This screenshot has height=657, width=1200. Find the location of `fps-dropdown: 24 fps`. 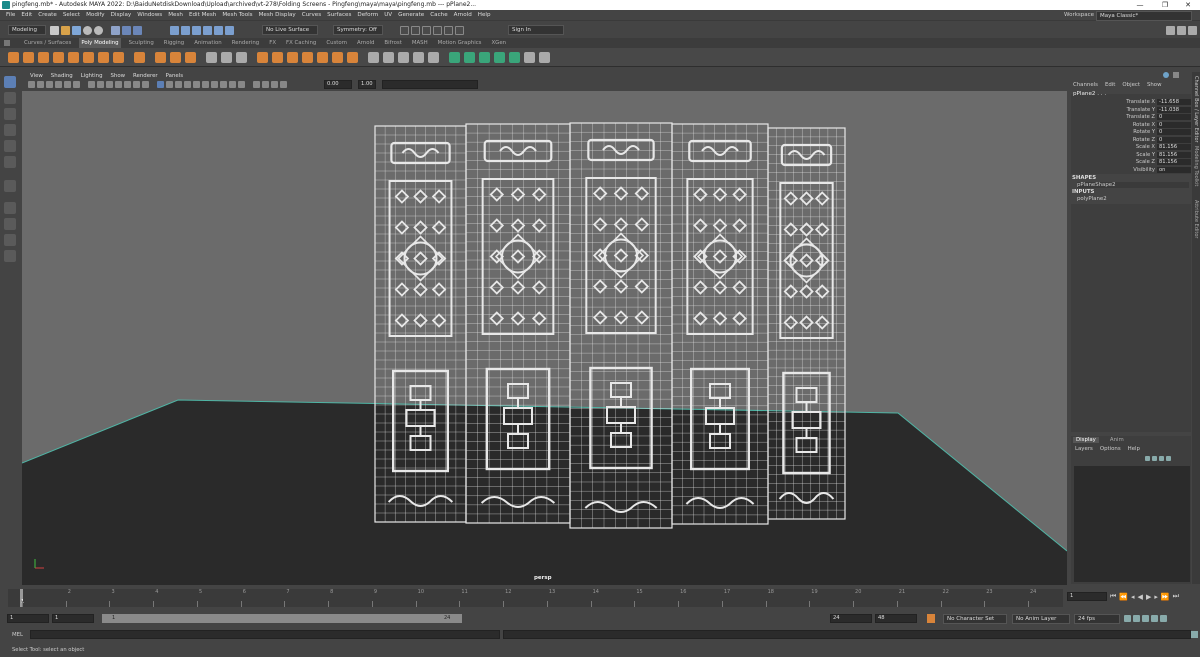

fps-dropdown: 24 fps is located at coordinates (1097, 619).